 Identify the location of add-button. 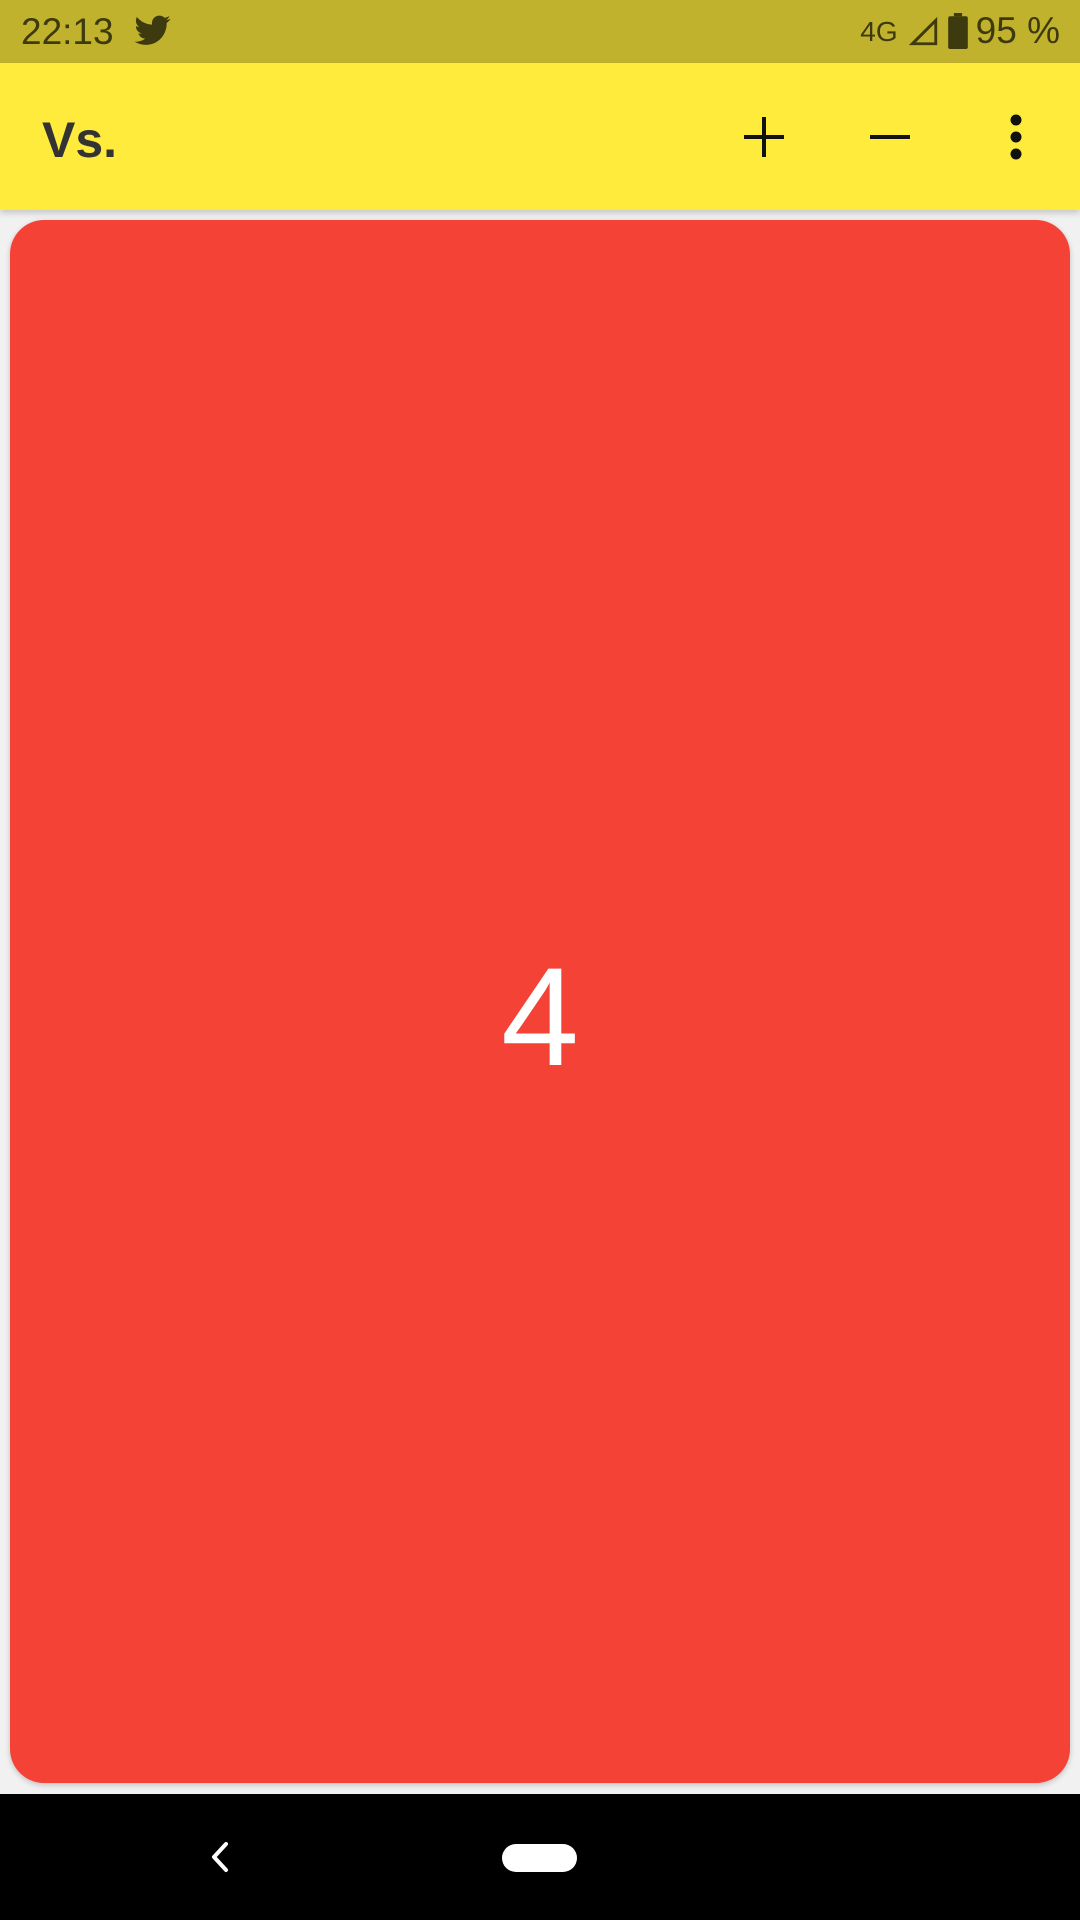
(764, 137).